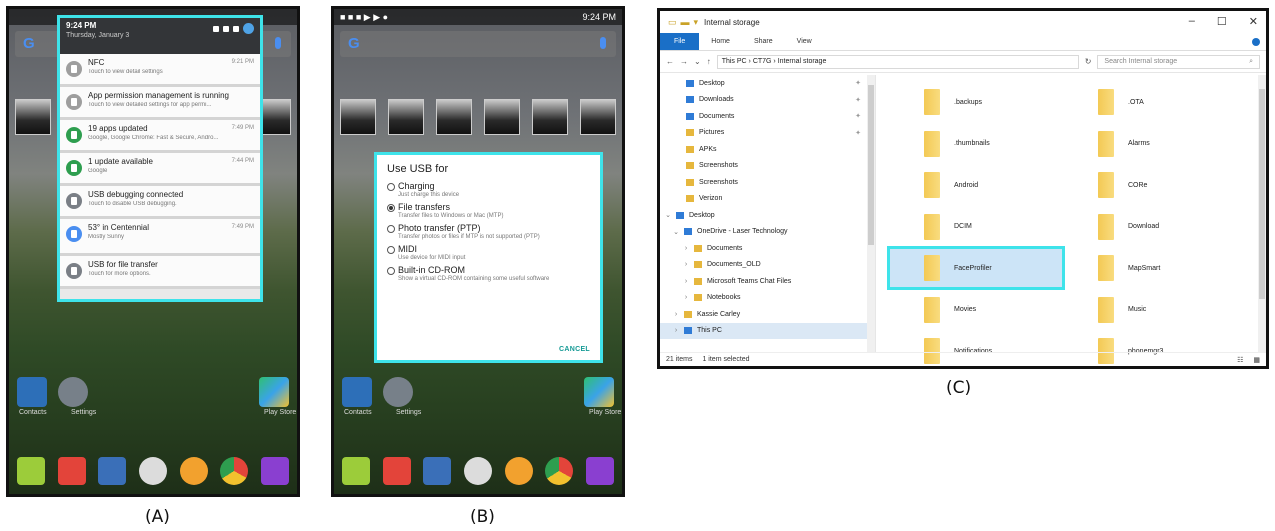 The image size is (1275, 531). I want to click on usb-option: Charging Just charge this device, so click(488, 189).